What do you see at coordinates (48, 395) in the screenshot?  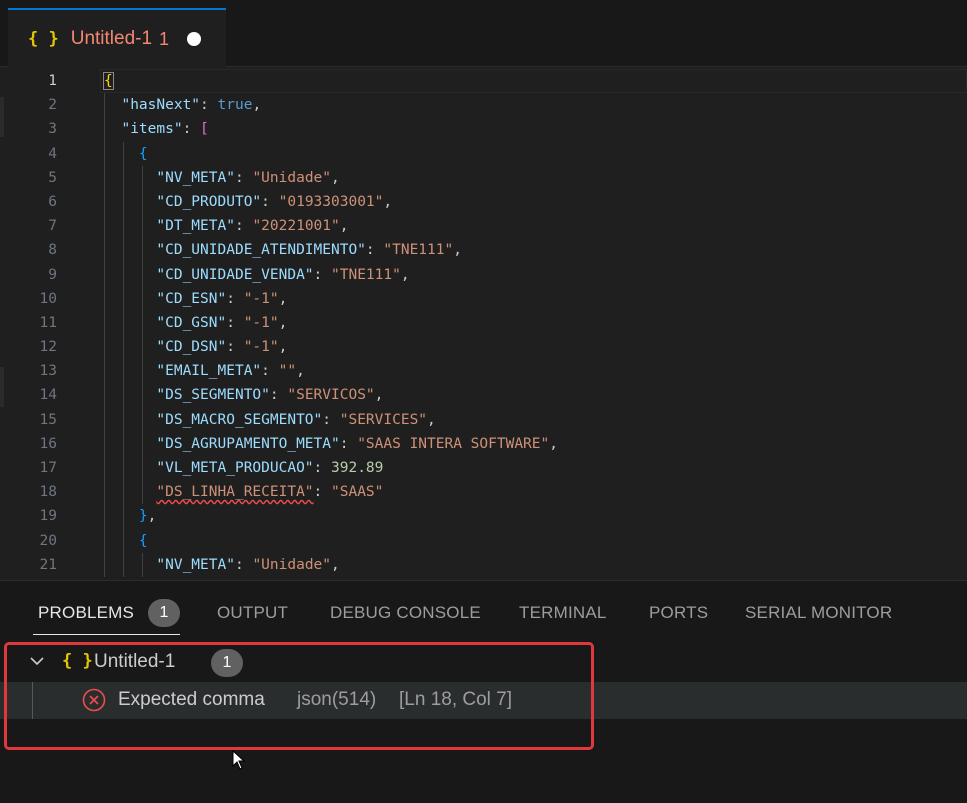 I see `line-number: 14` at bounding box center [48, 395].